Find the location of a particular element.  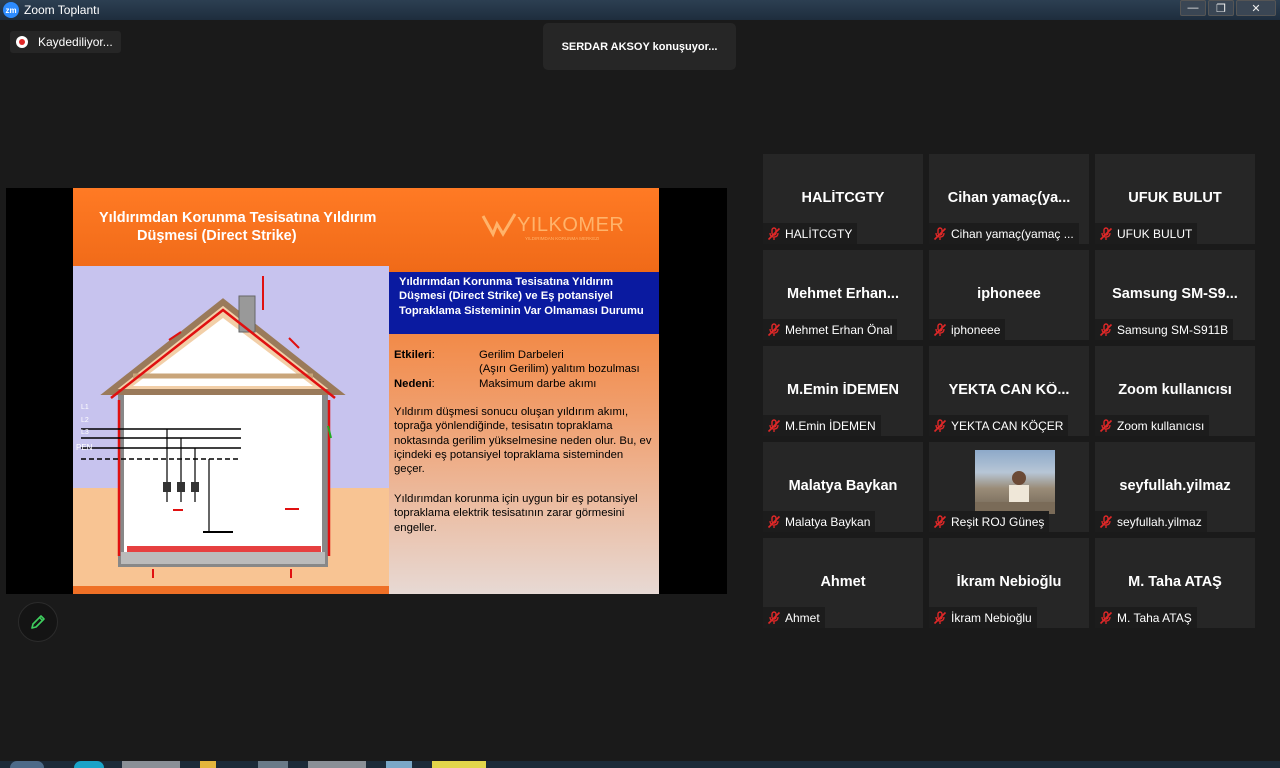

participant-display-name: iphoneee is located at coordinates (1009, 294).